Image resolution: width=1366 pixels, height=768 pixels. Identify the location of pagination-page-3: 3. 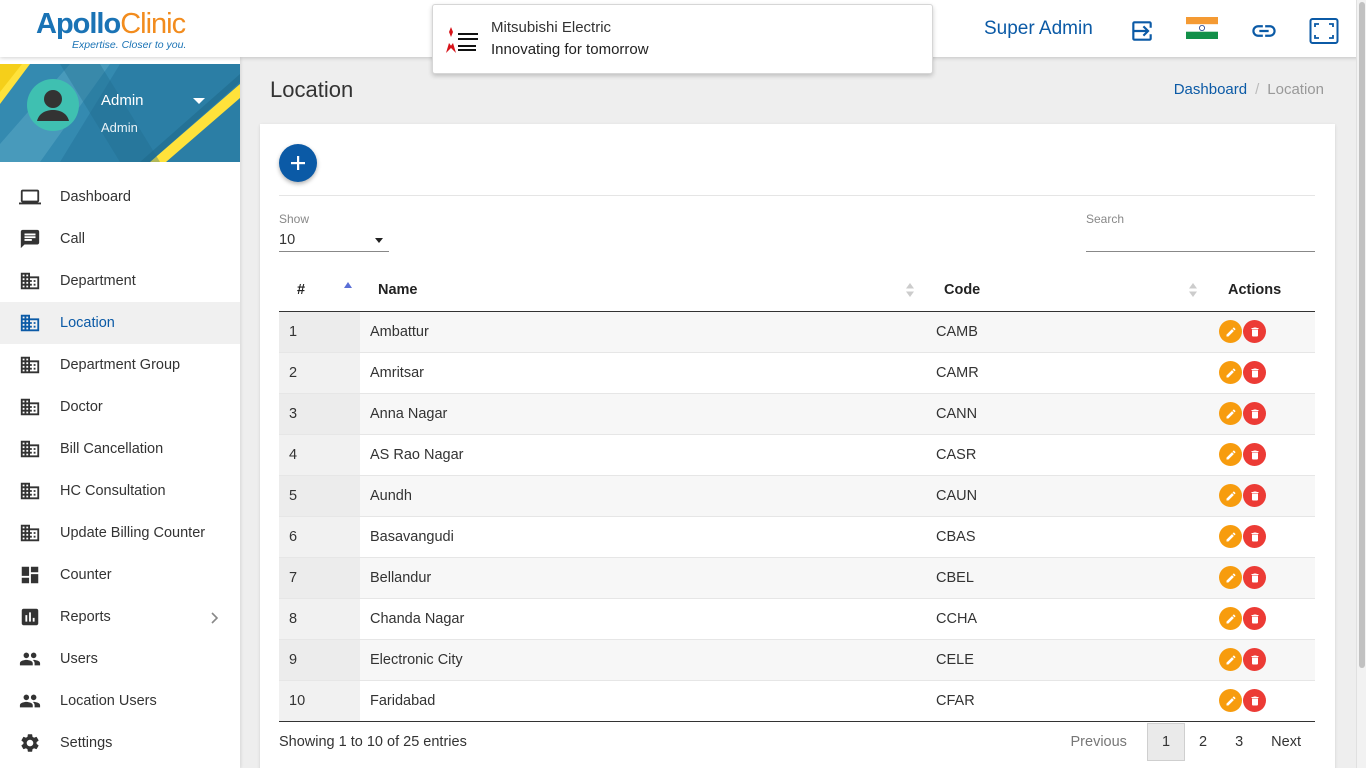
(1239, 742).